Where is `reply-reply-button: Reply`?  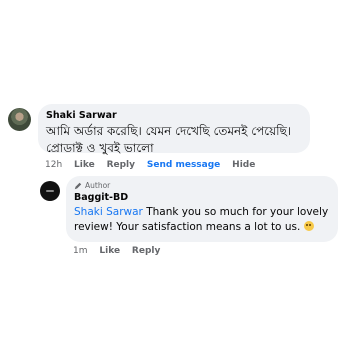 reply-reply-button: Reply is located at coordinates (146, 251).